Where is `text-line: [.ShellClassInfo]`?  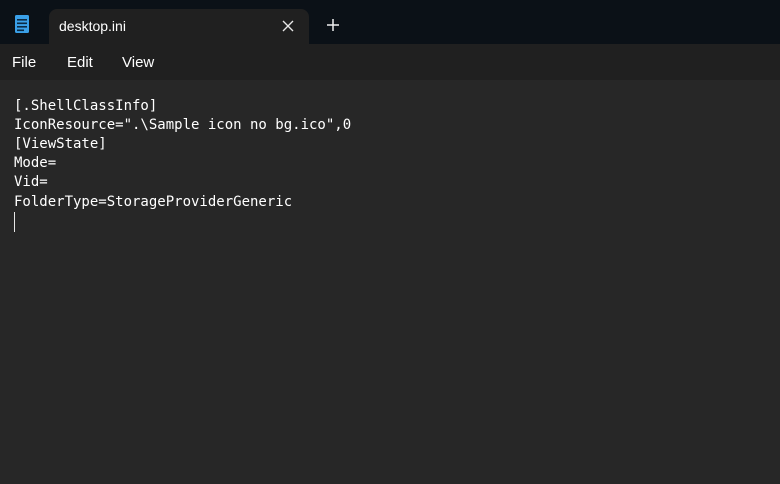 text-line: [.ShellClassInfo] is located at coordinates (86, 106).